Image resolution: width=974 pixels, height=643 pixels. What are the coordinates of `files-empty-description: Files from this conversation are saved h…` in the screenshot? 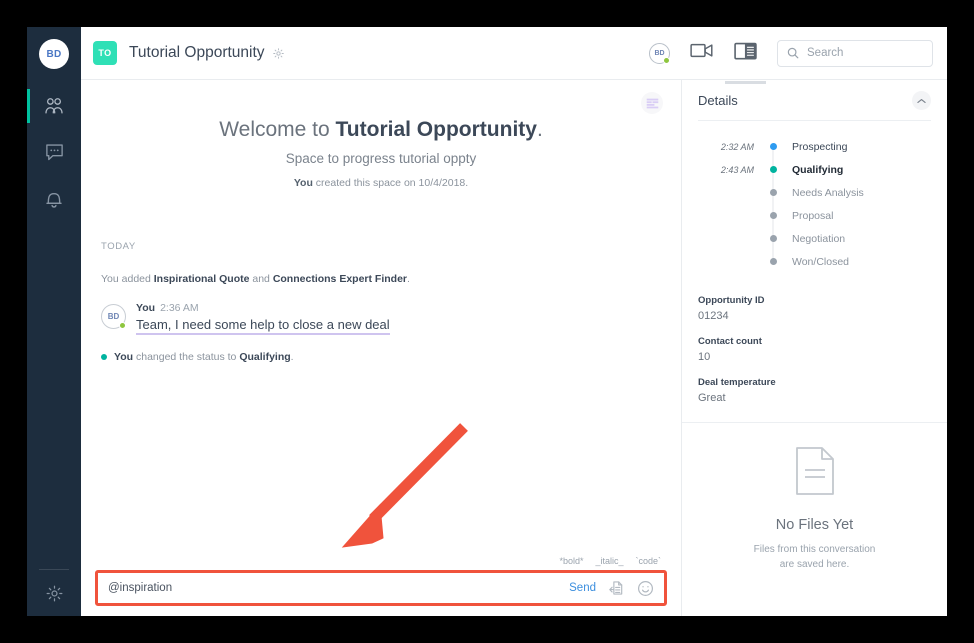 It's located at (815, 557).